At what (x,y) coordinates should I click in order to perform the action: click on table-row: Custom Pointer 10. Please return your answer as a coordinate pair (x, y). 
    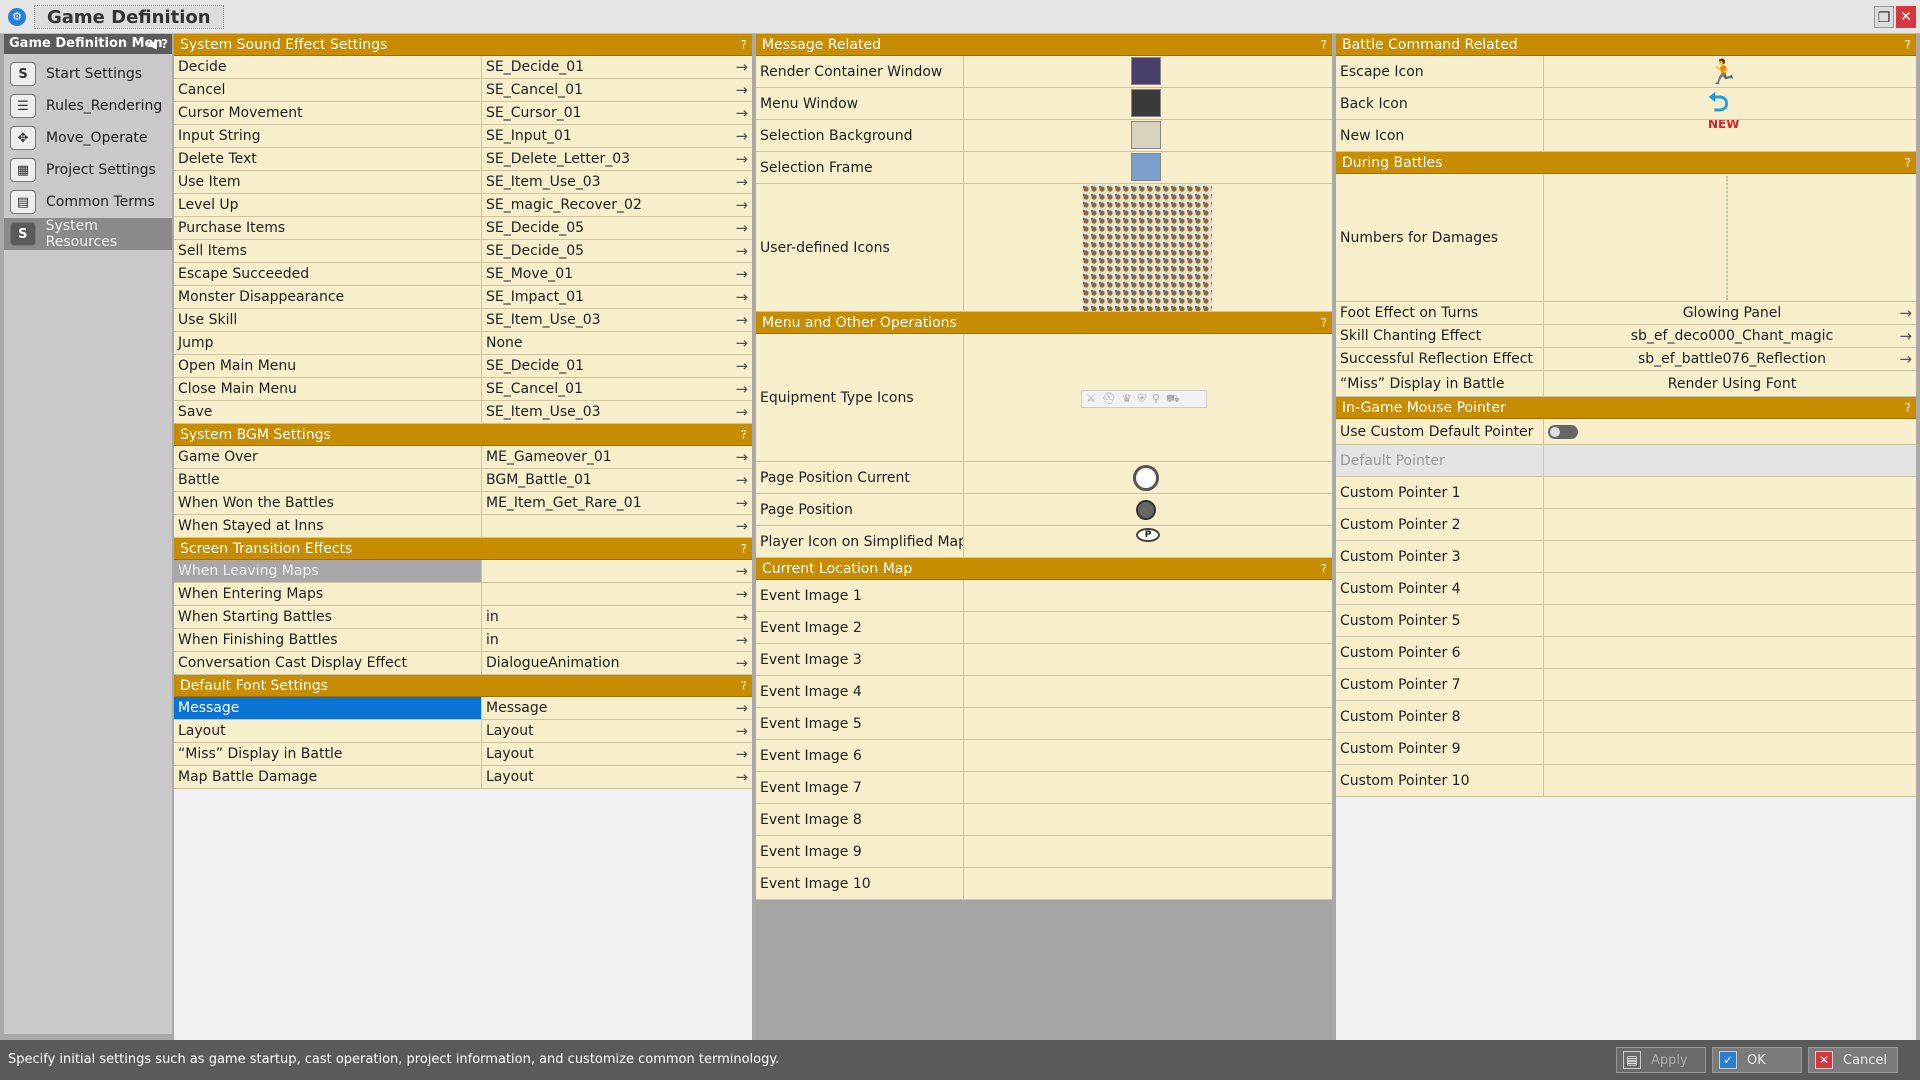
    Looking at the image, I should click on (1626, 781).